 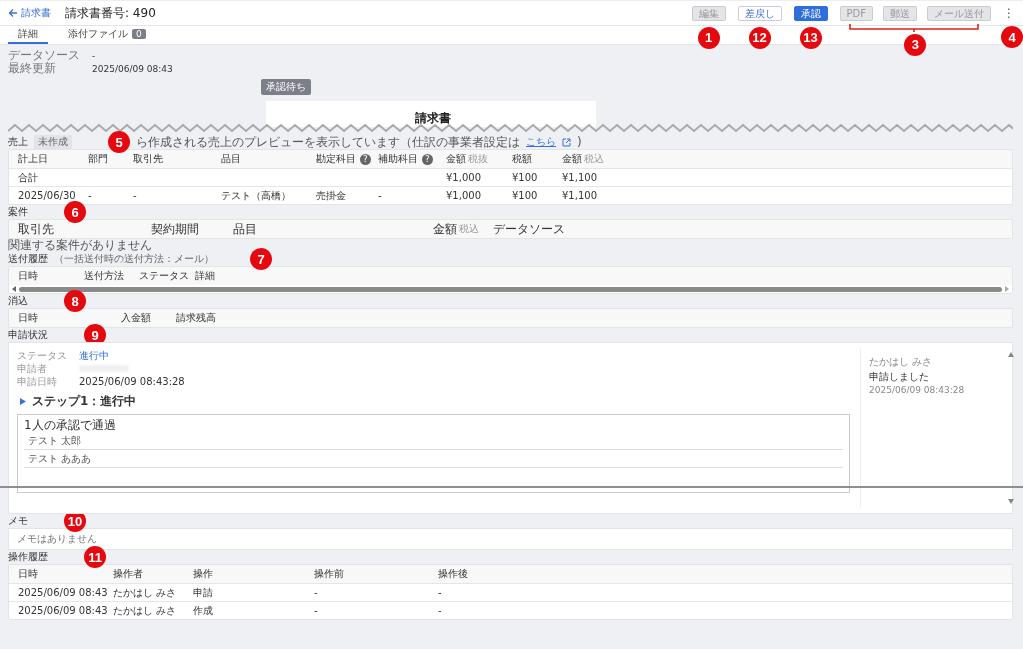 What do you see at coordinates (203, 592) in the screenshot?
I see `table-cell: 申請` at bounding box center [203, 592].